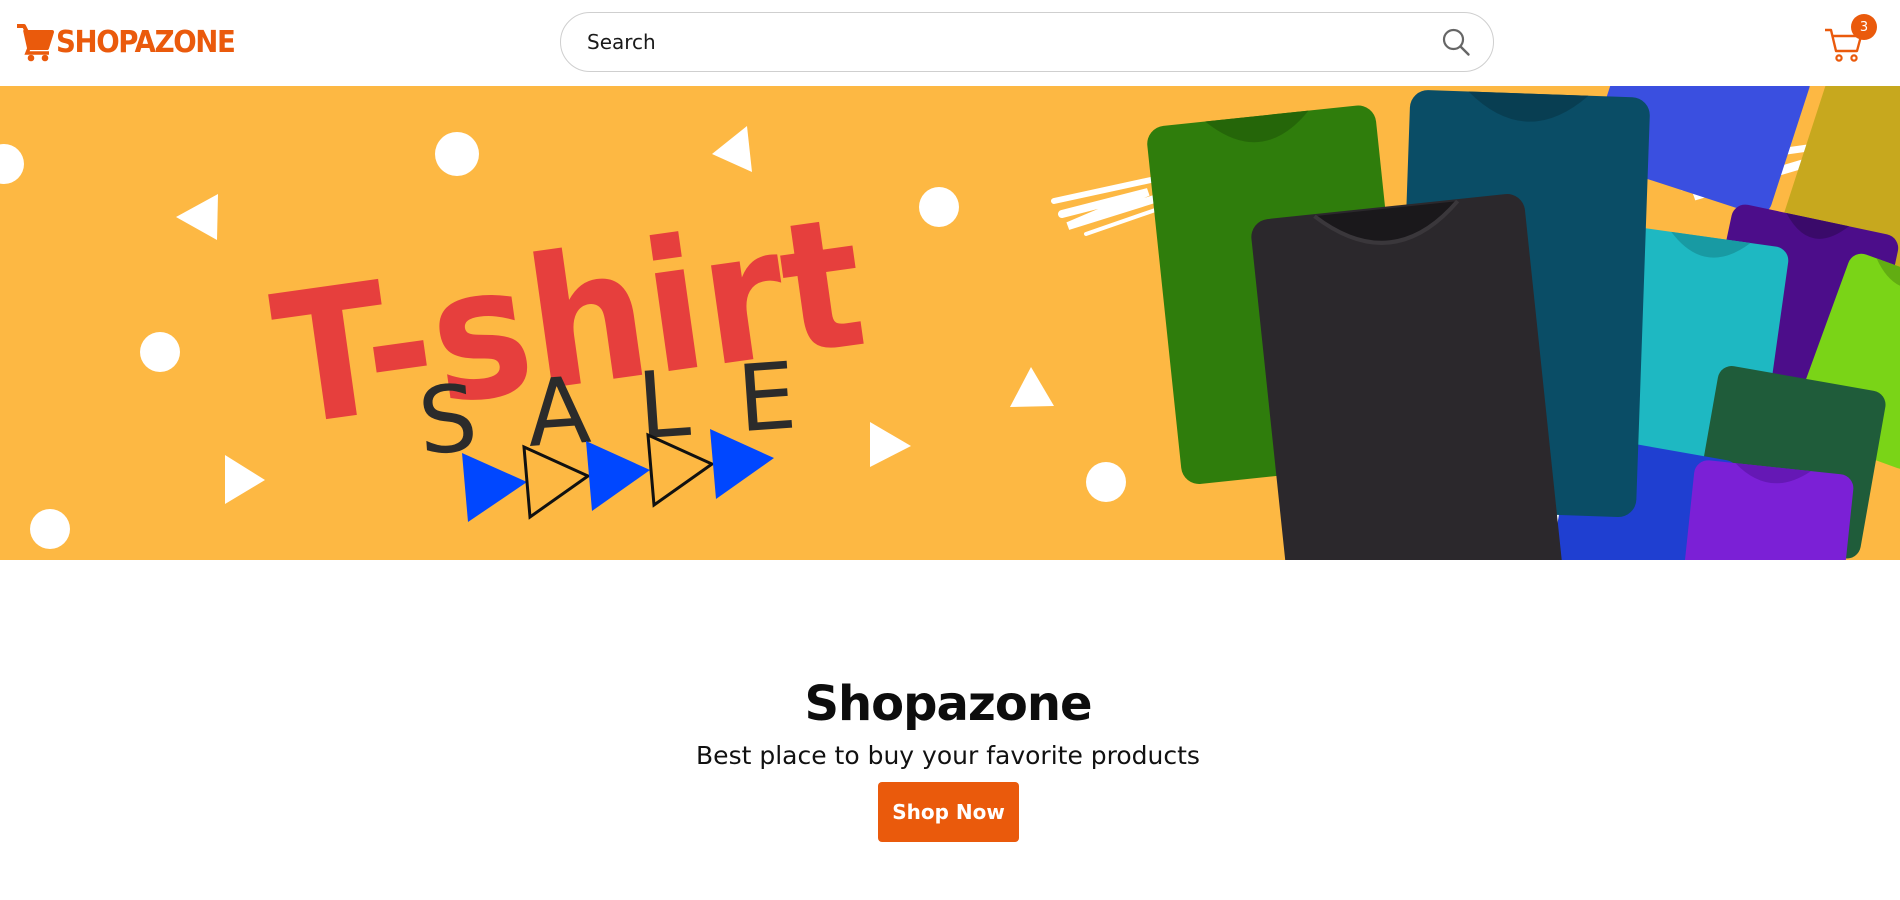 The width and height of the screenshot is (1900, 900). I want to click on hero-subtitle: Best place to buy your favorite products, so click(948, 755).